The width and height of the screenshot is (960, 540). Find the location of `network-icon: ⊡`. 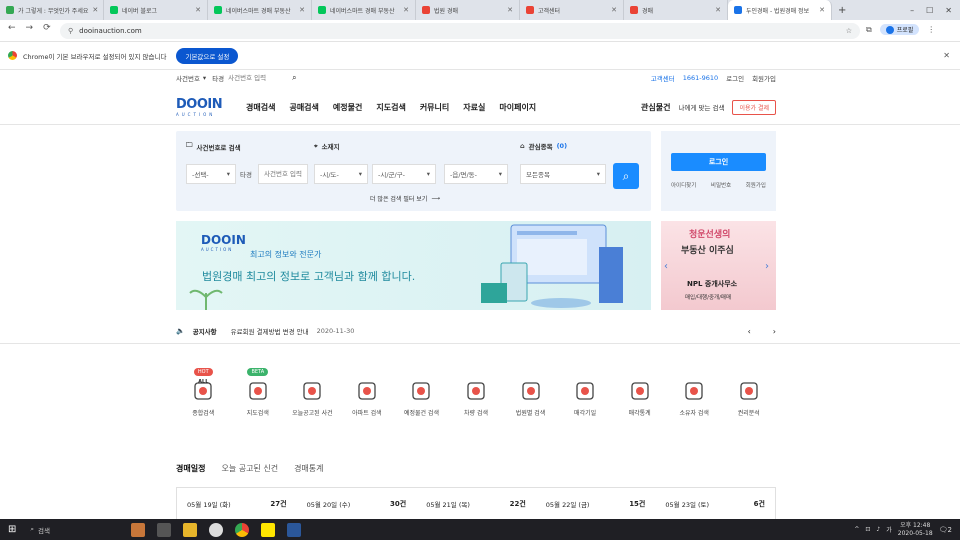

network-icon: ⊡ is located at coordinates (867, 529).